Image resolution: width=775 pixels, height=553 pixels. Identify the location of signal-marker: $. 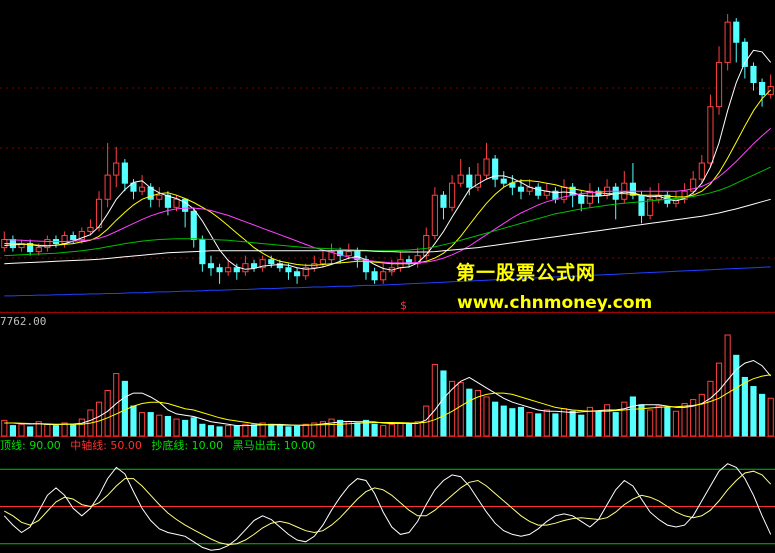
(403, 305).